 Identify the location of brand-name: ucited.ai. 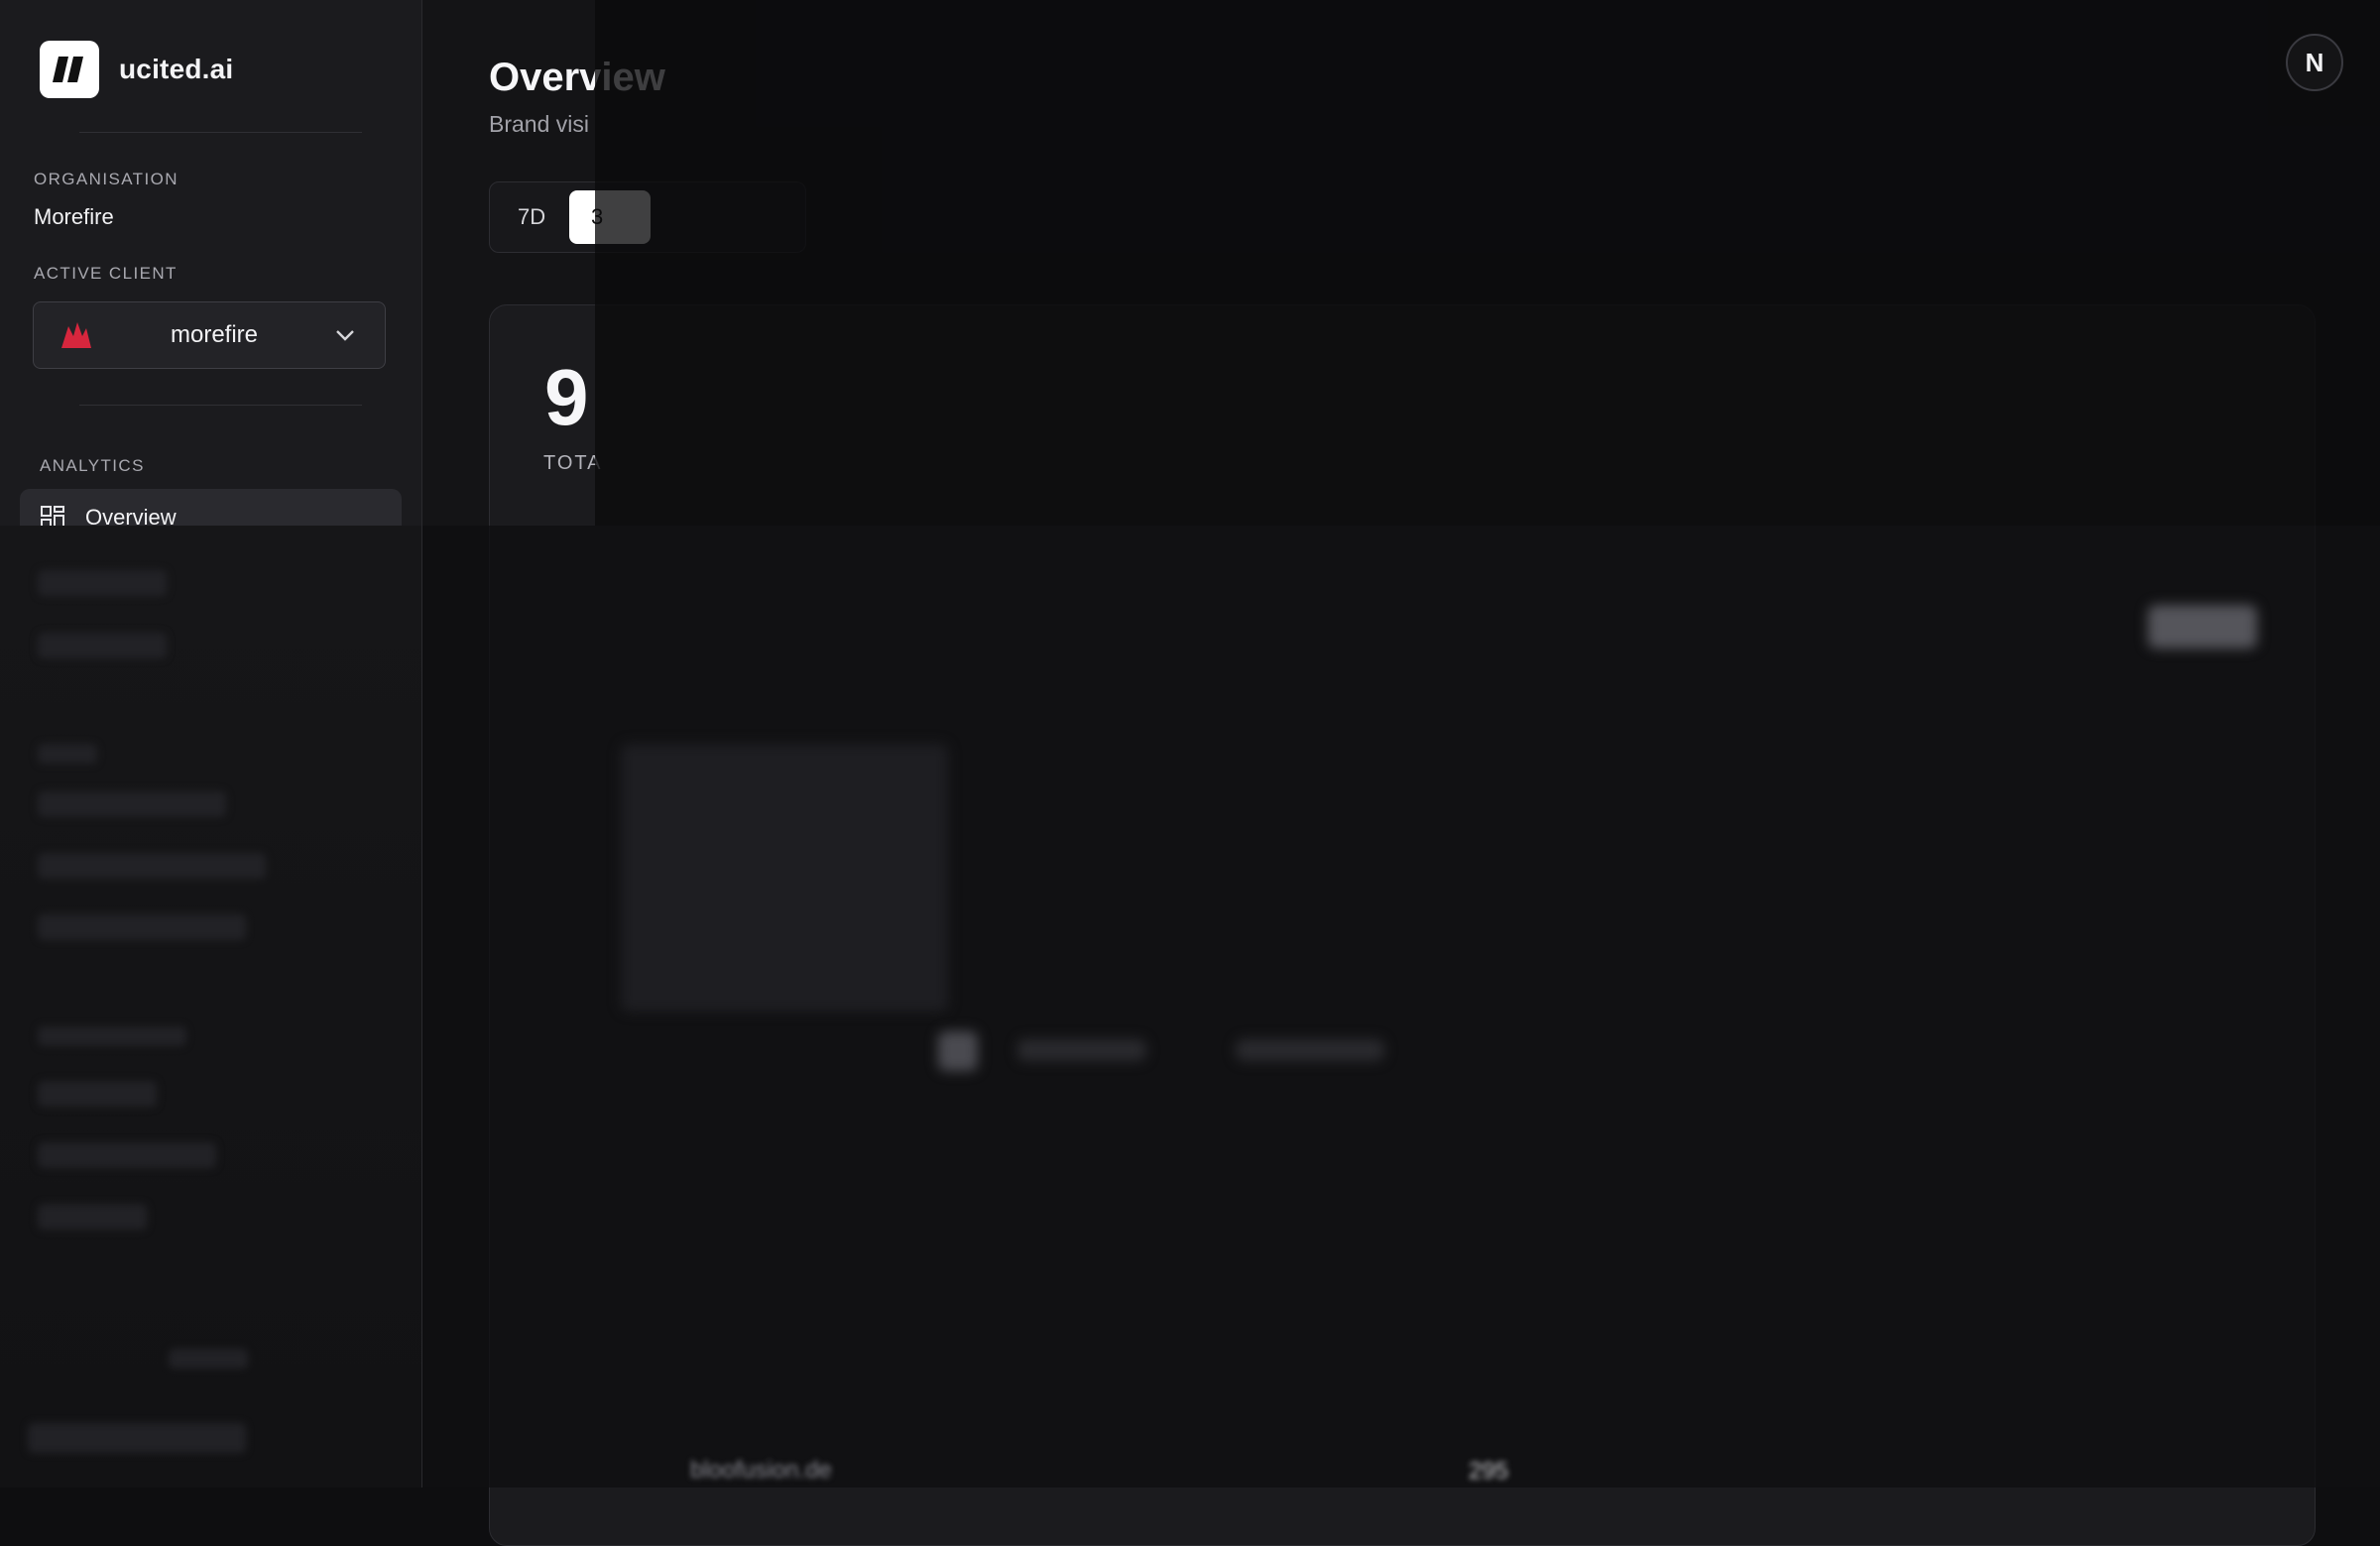
(176, 69).